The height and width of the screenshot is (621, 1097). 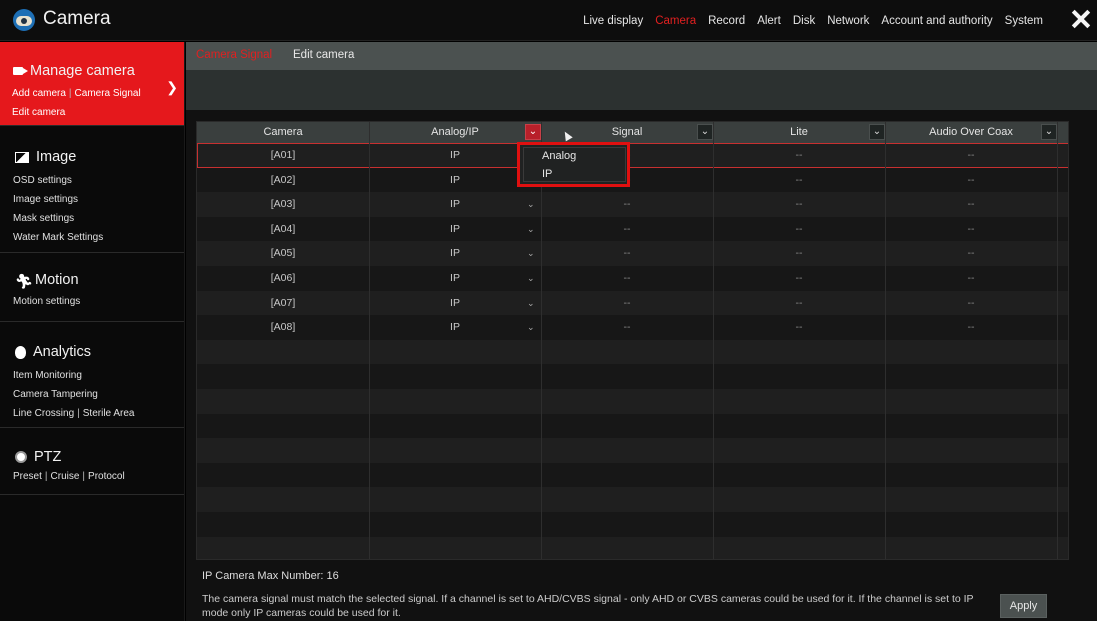 I want to click on table-row: [A01]IP------, so click(x=632, y=155).